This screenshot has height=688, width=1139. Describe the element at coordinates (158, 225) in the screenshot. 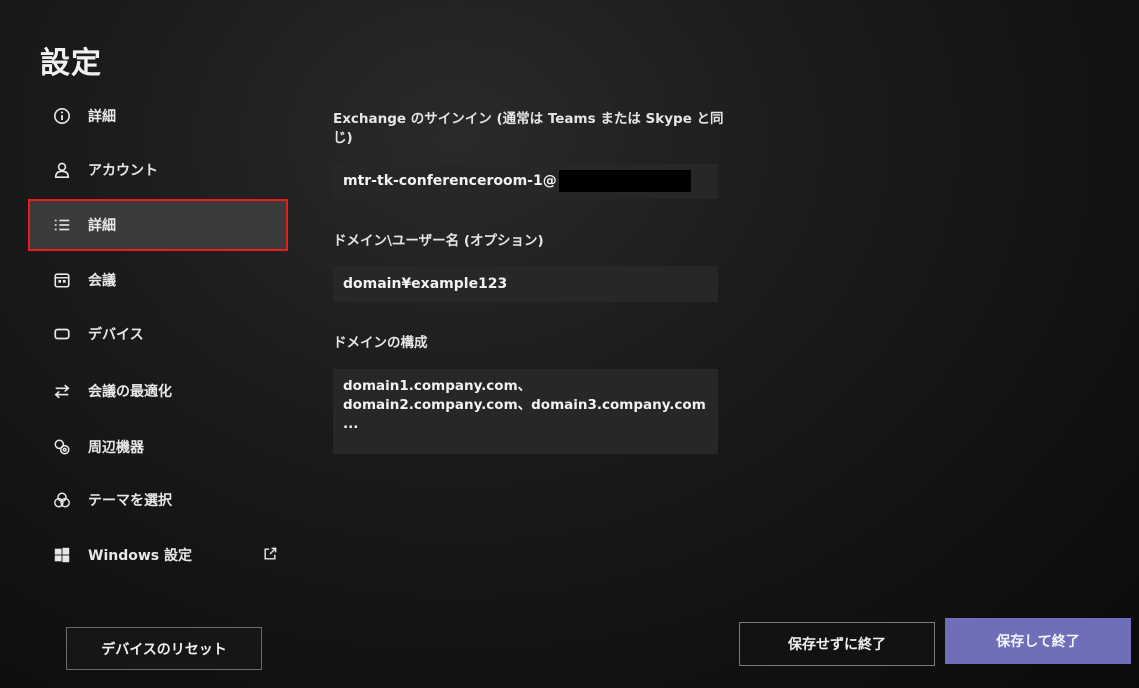

I see `sidebar-item-details-selected: 詳細` at that location.